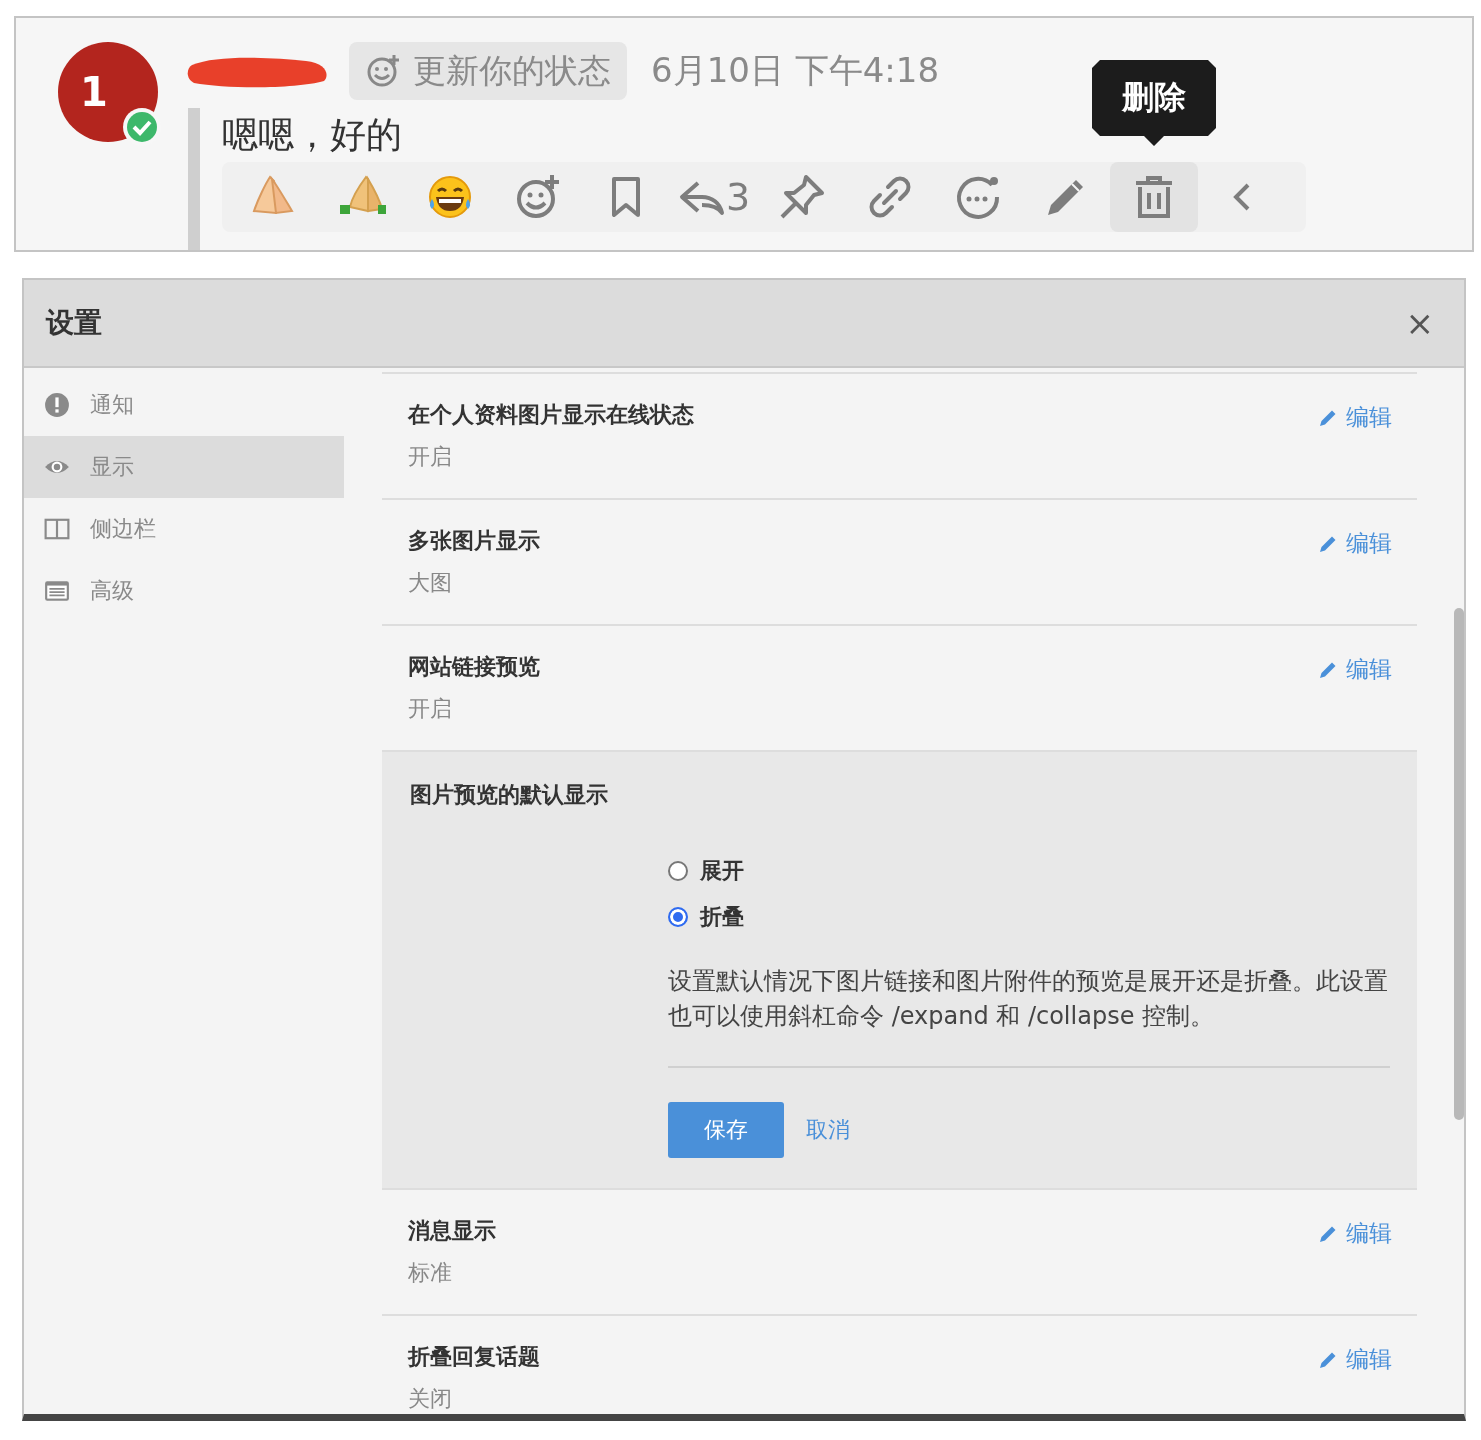 The width and height of the screenshot is (1481, 1440). What do you see at coordinates (57, 529) in the screenshot?
I see `columns-icon` at bounding box center [57, 529].